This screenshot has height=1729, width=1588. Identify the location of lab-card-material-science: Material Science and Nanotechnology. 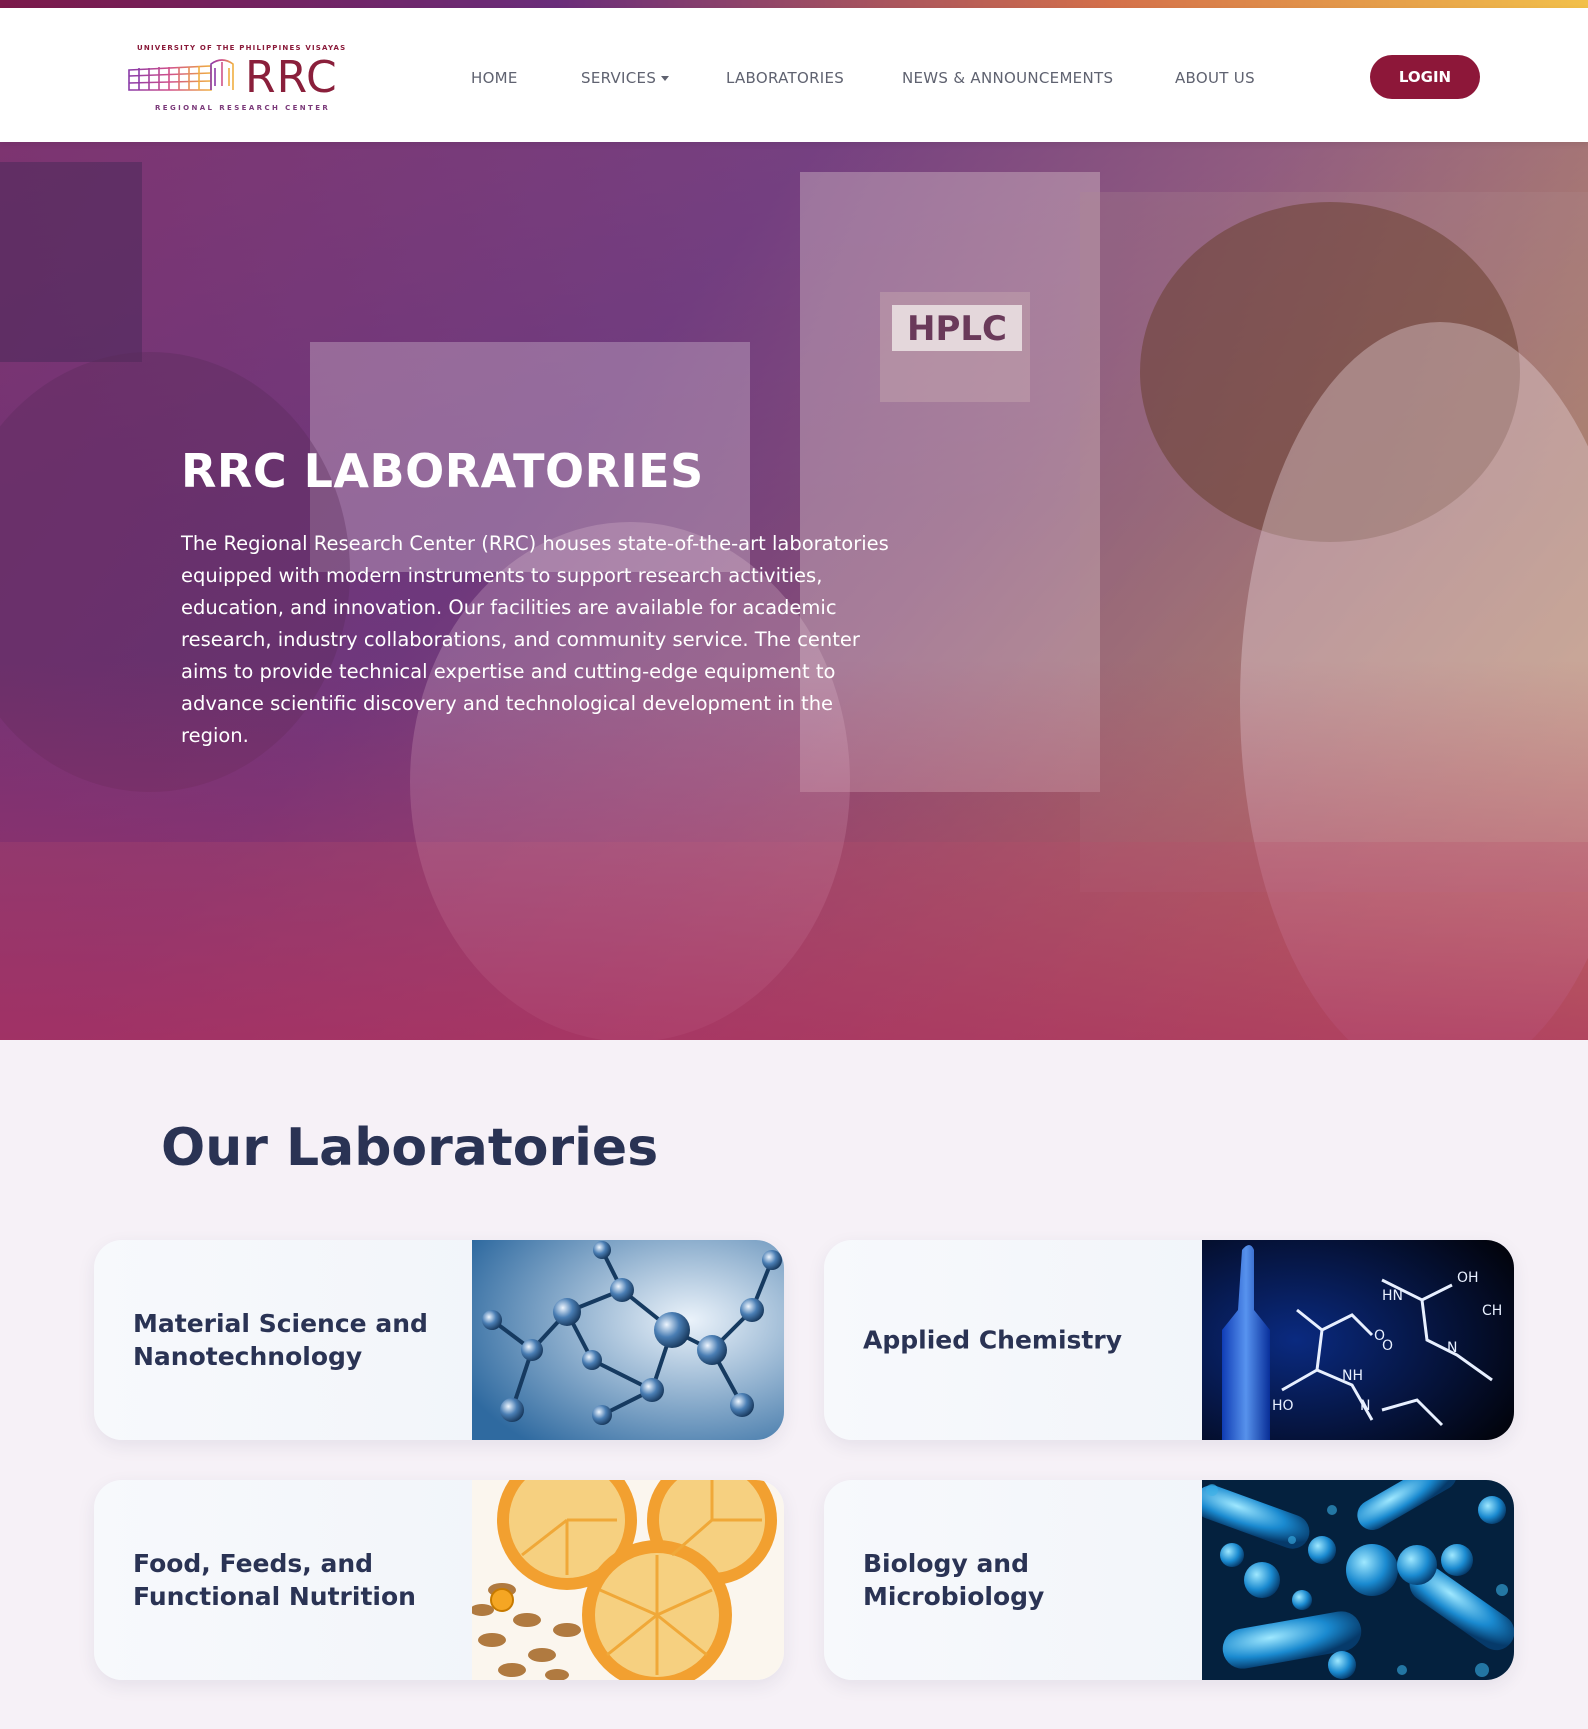
(439, 1340).